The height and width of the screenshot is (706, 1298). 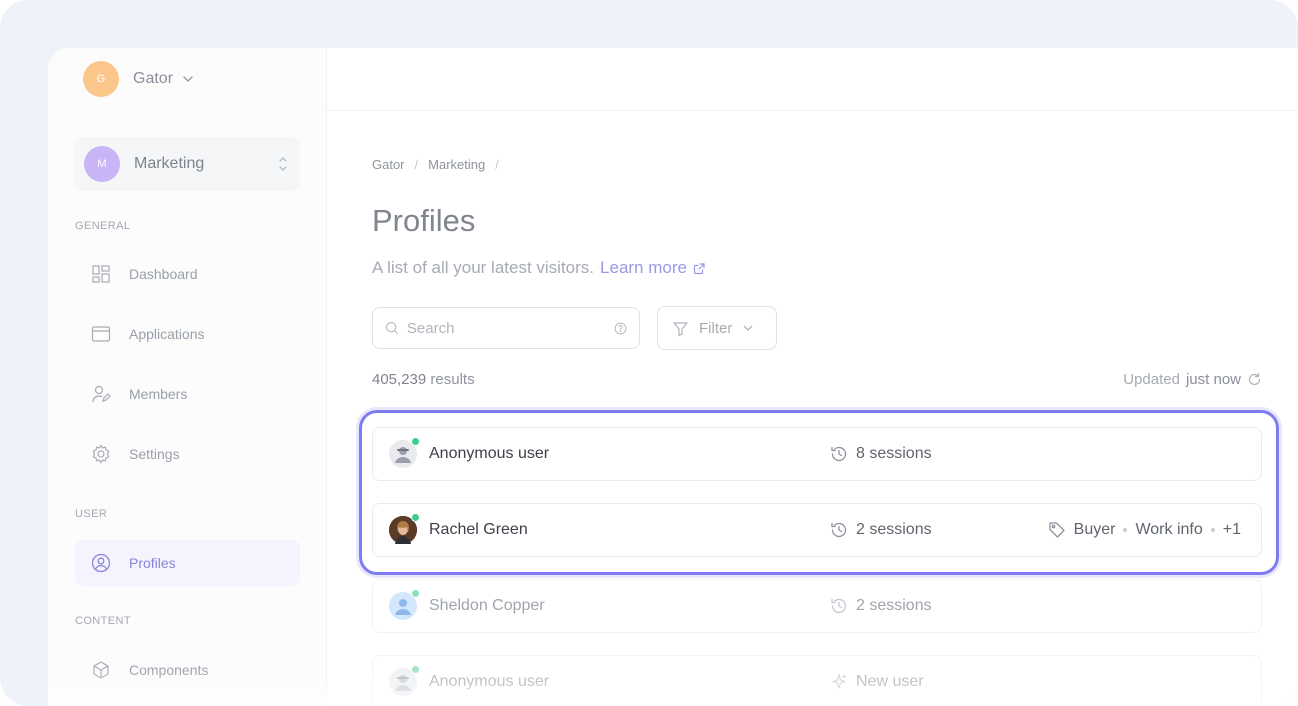 I want to click on section-label-general: GENERAL, so click(x=103, y=226).